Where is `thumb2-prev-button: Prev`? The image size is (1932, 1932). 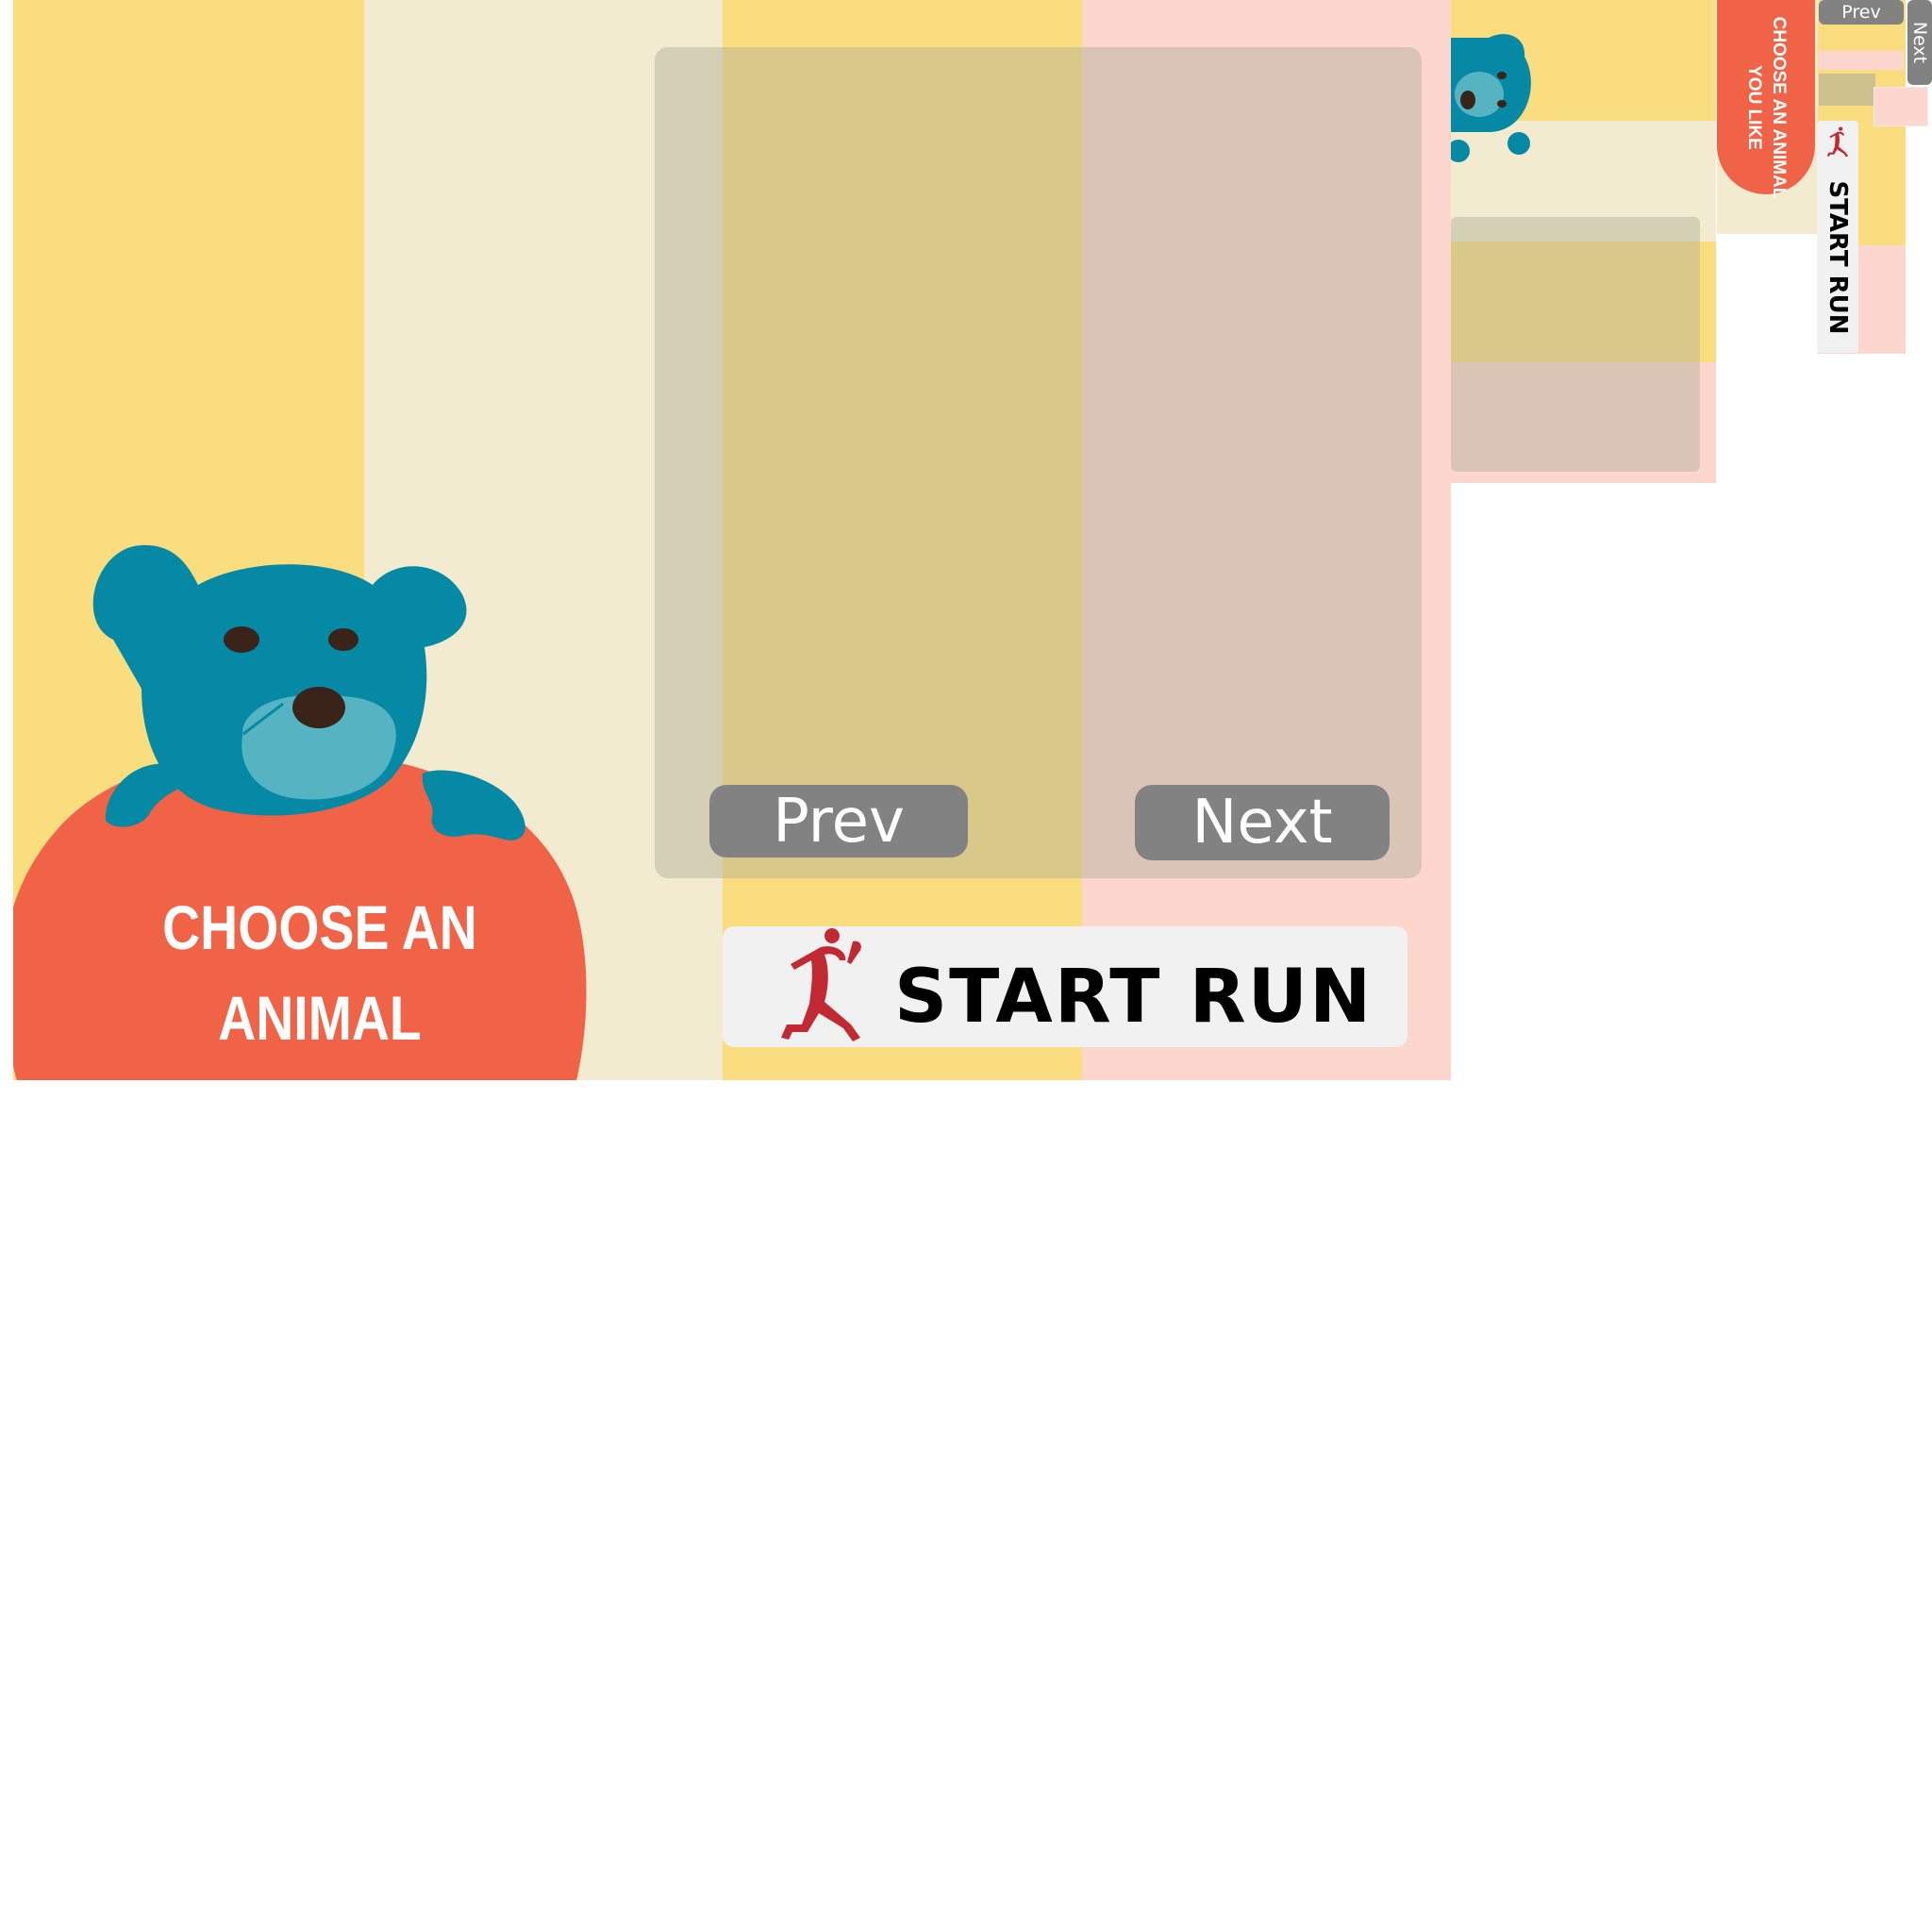
thumb2-prev-button: Prev is located at coordinates (1861, 12).